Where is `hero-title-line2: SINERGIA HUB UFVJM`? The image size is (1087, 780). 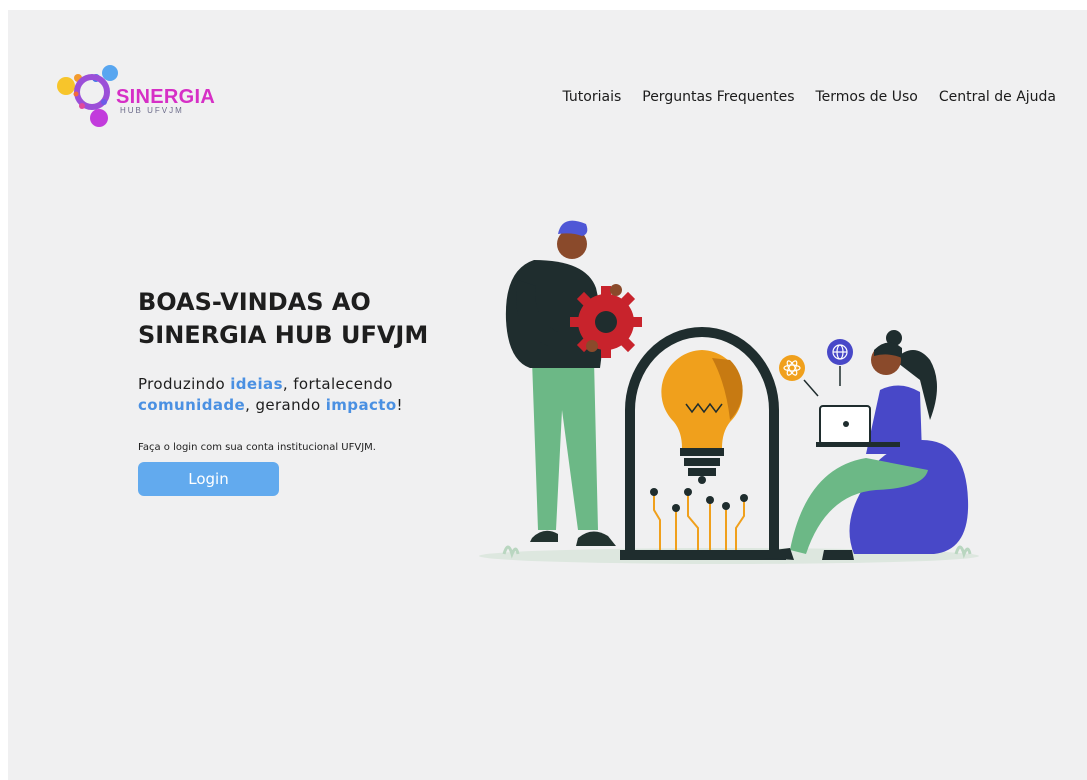 hero-title-line2: SINERGIA HUB UFVJM is located at coordinates (283, 335).